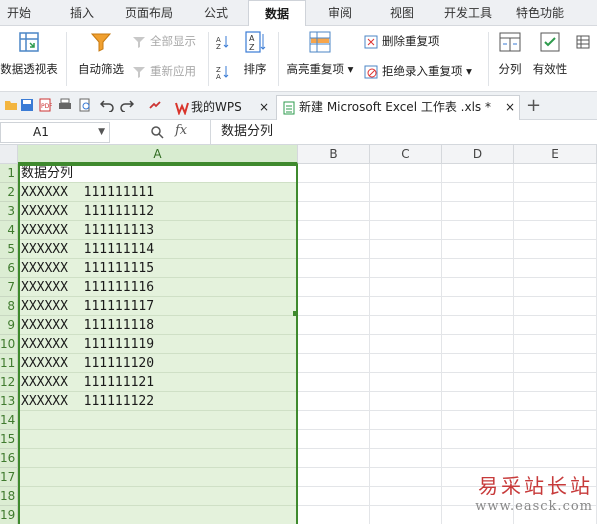 The height and width of the screenshot is (524, 597). Describe the element at coordinates (9, 325) in the screenshot. I see `row-header: 9` at that location.